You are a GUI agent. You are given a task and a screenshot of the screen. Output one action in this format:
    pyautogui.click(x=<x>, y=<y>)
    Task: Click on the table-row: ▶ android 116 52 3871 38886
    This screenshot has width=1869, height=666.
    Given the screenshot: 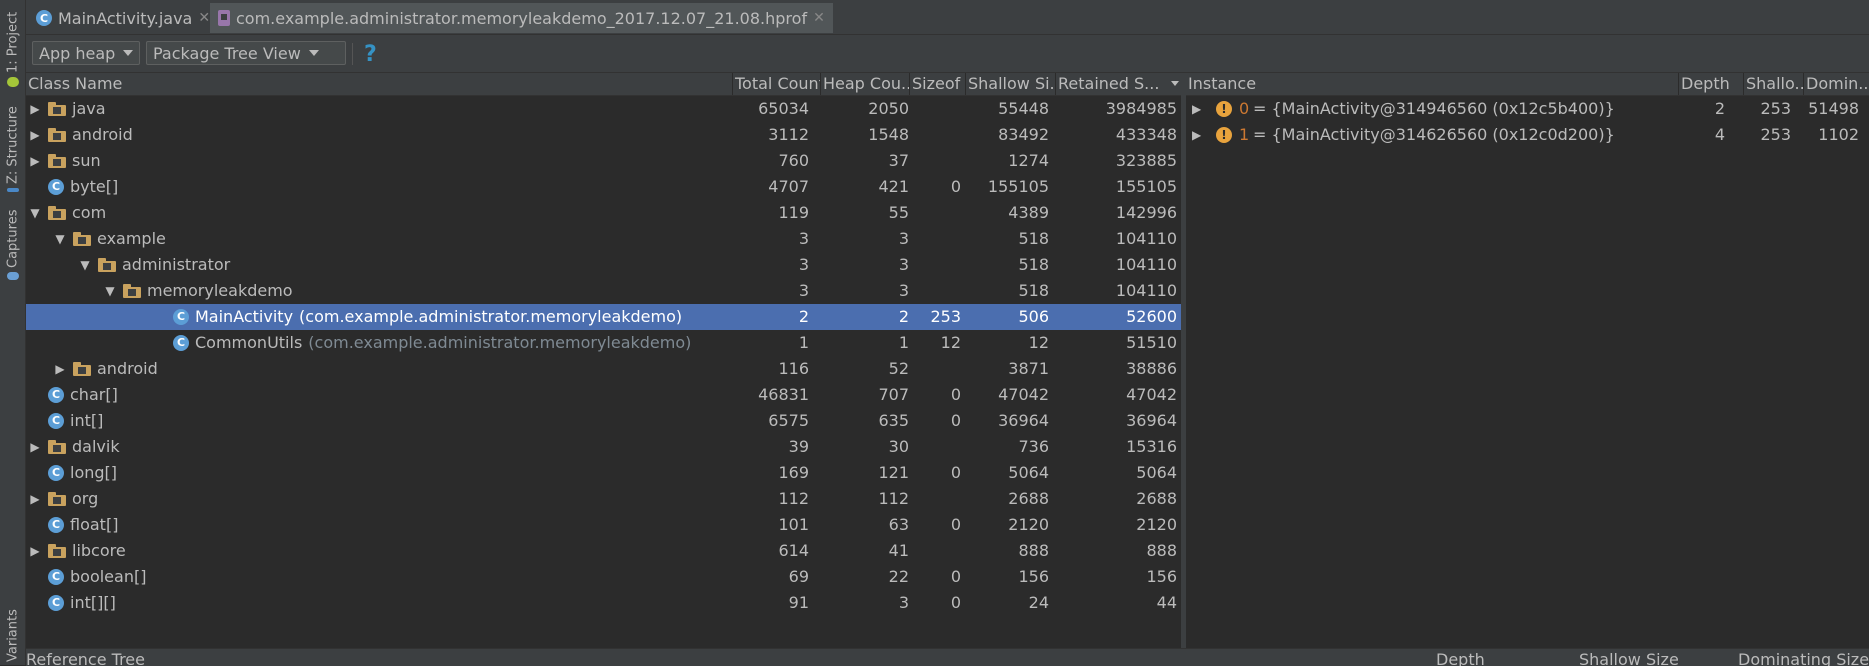 What is the action you would take?
    pyautogui.click(x=603, y=369)
    